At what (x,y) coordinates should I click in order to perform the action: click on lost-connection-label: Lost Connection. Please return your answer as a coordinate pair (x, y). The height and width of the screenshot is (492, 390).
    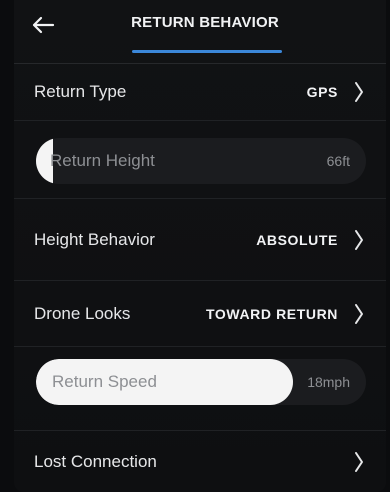
    Looking at the image, I should click on (95, 461).